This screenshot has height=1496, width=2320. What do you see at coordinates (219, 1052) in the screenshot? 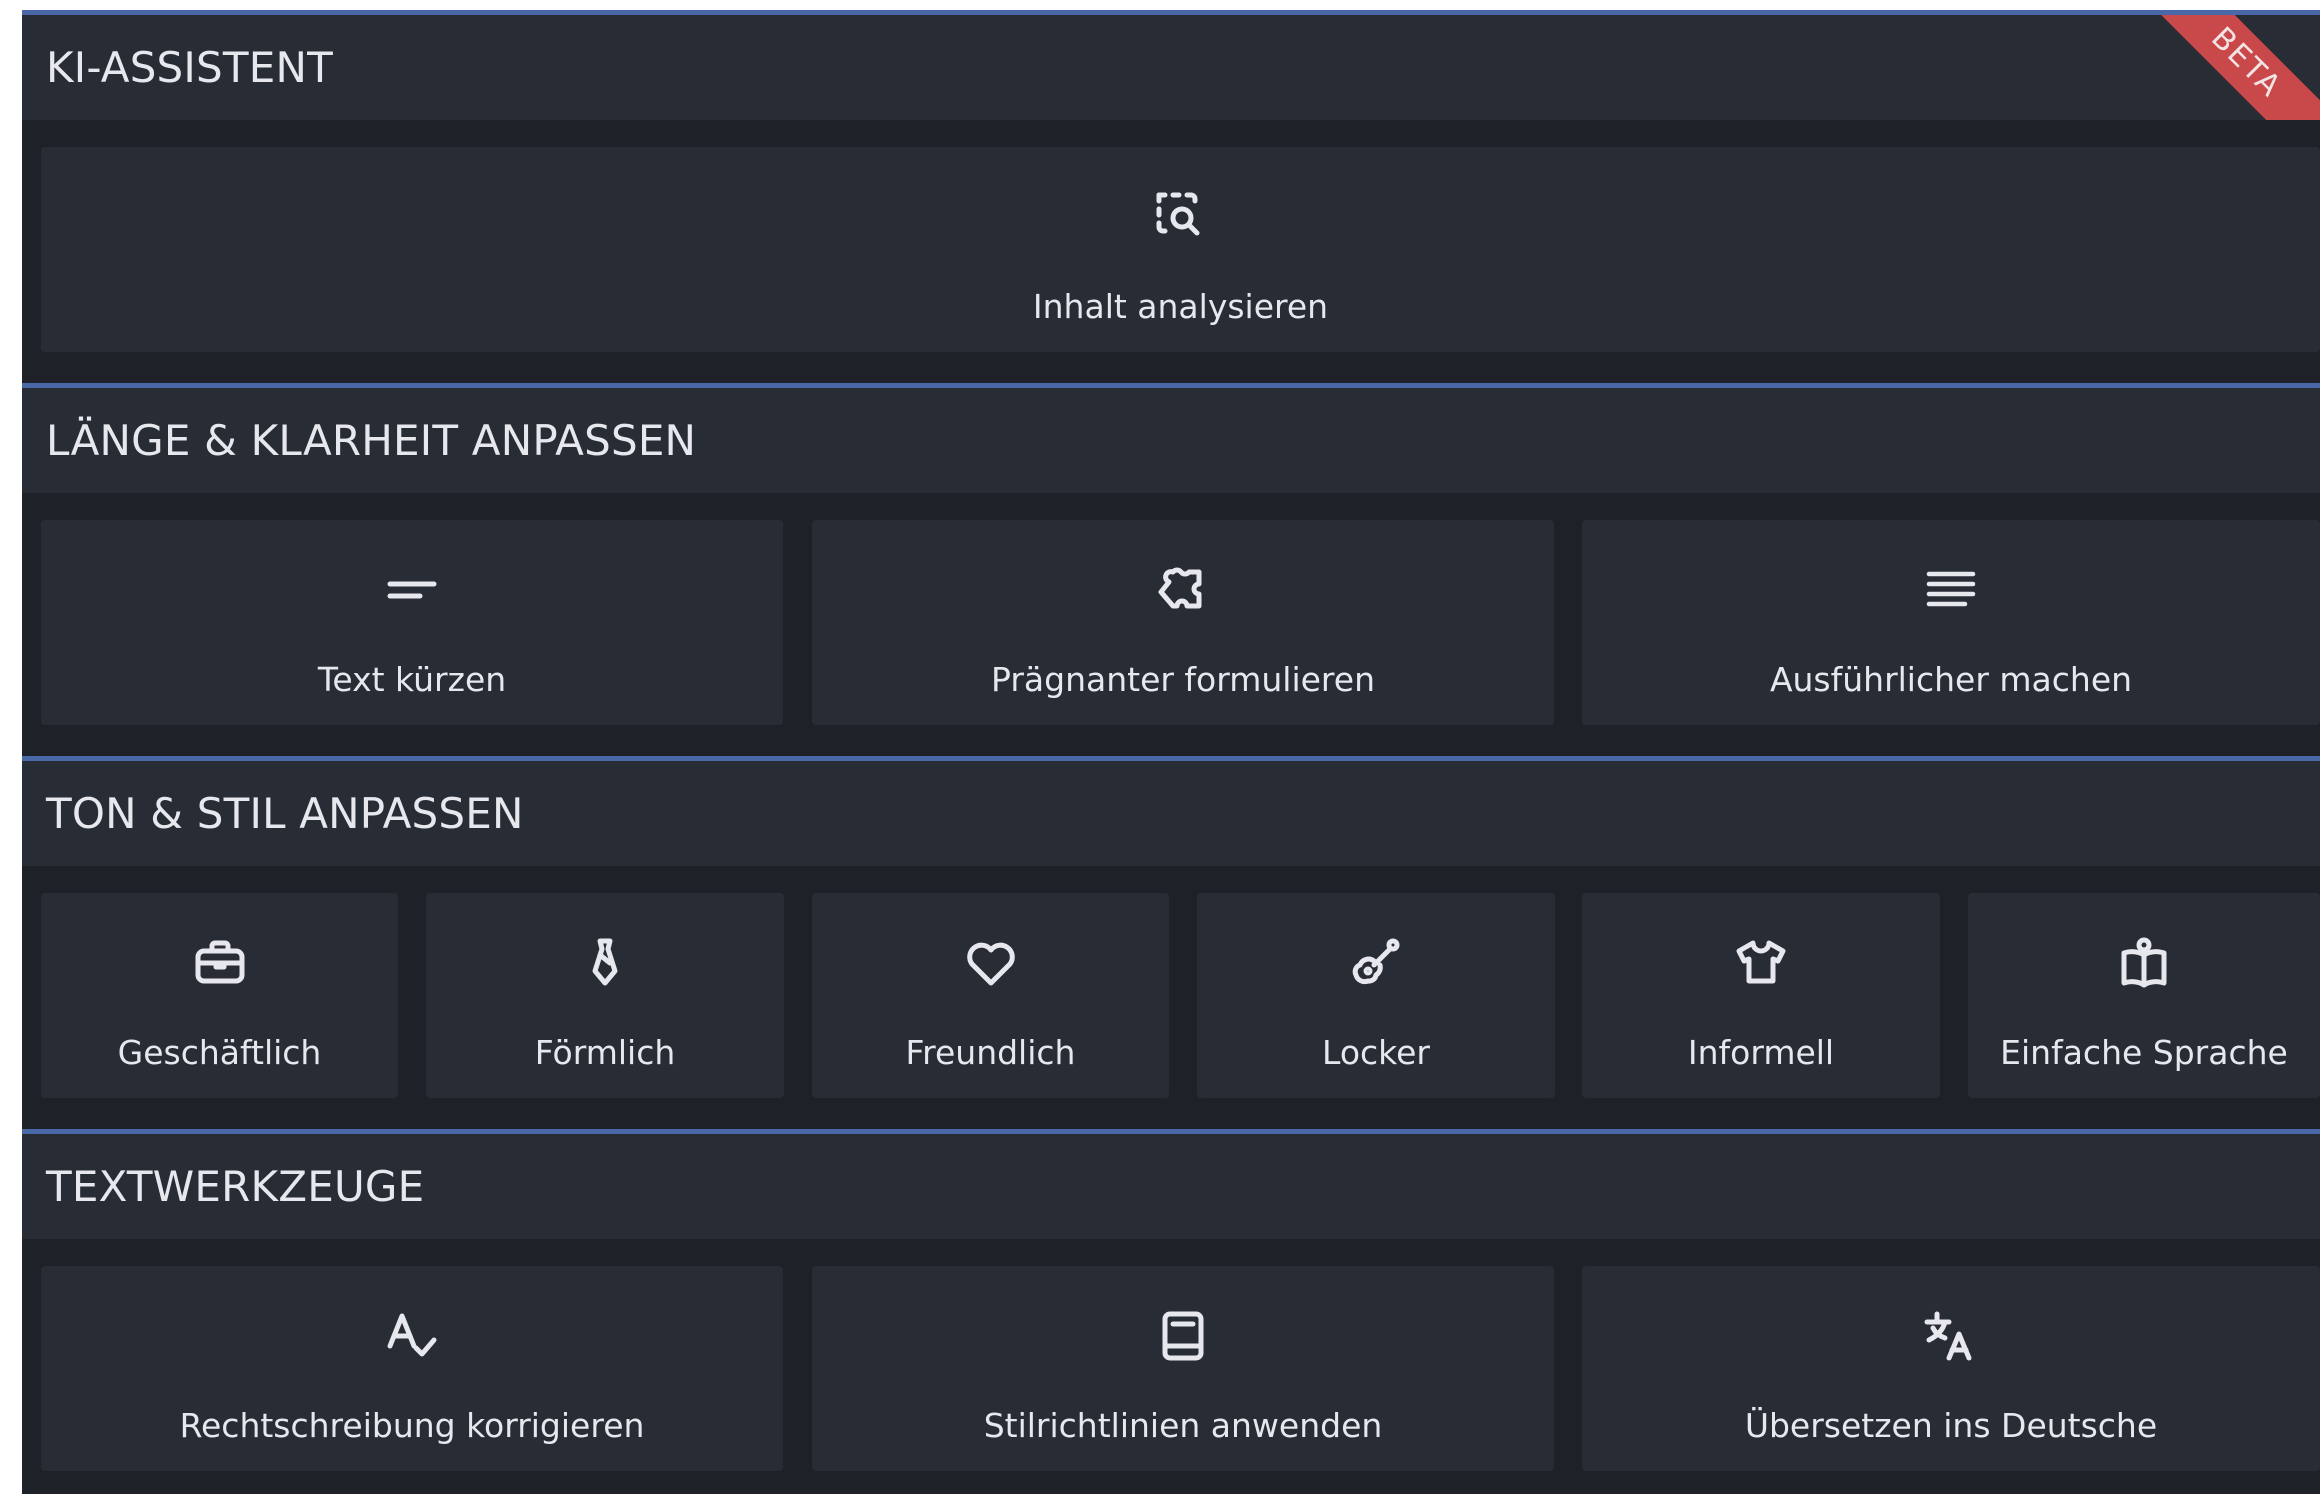
I see `tile-label: Geschäftlich` at bounding box center [219, 1052].